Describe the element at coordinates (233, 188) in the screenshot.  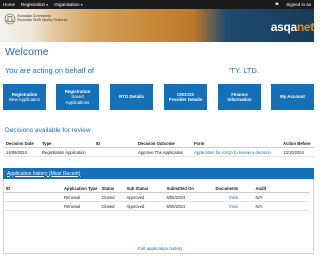
I see `col-documents: Documents` at that location.